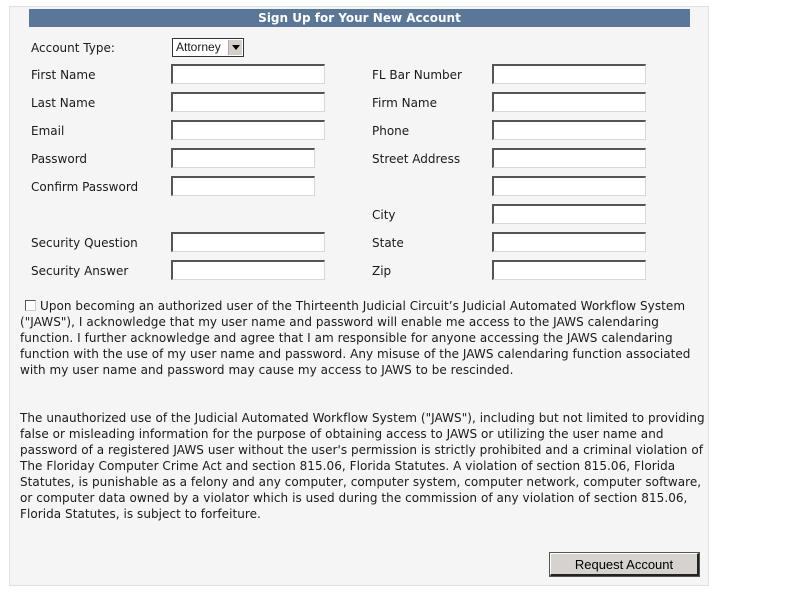  I want to click on street-address-line2-input, so click(569, 186).